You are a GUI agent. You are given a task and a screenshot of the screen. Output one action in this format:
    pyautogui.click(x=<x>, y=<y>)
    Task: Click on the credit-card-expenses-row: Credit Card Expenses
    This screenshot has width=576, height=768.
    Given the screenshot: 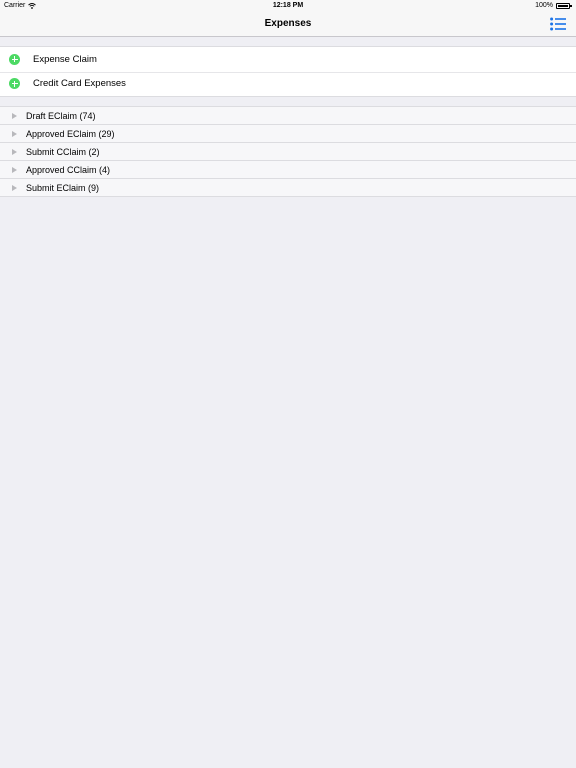 What is the action you would take?
    pyautogui.click(x=288, y=84)
    